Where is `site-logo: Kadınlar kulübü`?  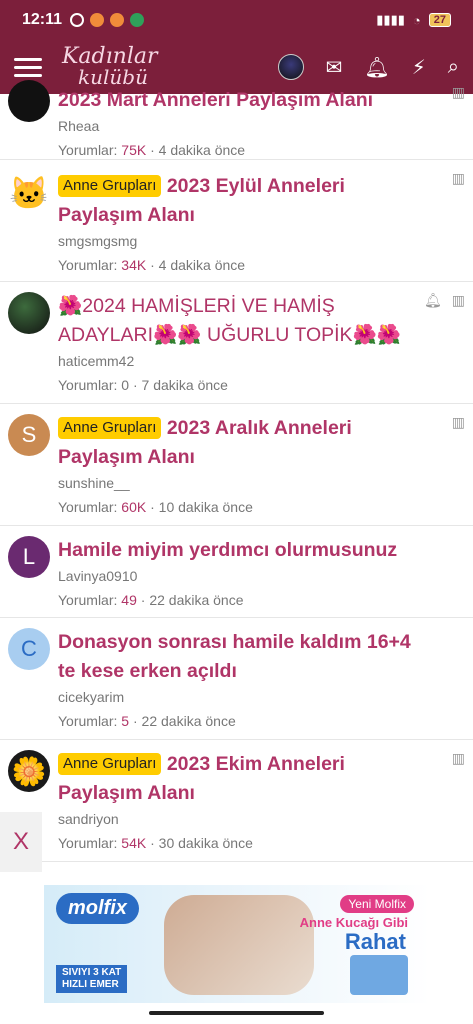
site-logo: Kadınlar kulübü is located at coordinates (110, 67).